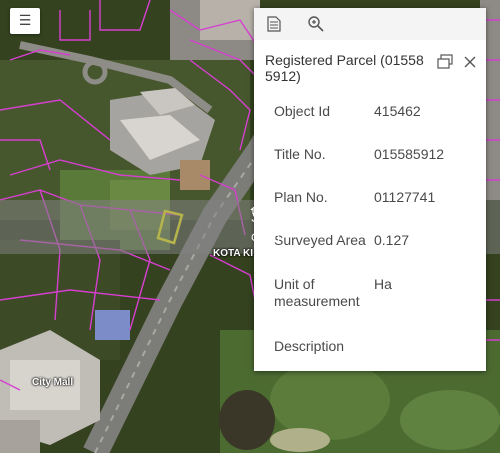 The width and height of the screenshot is (500, 453). What do you see at coordinates (405, 197) in the screenshot?
I see `attribute-value: 01127741` at bounding box center [405, 197].